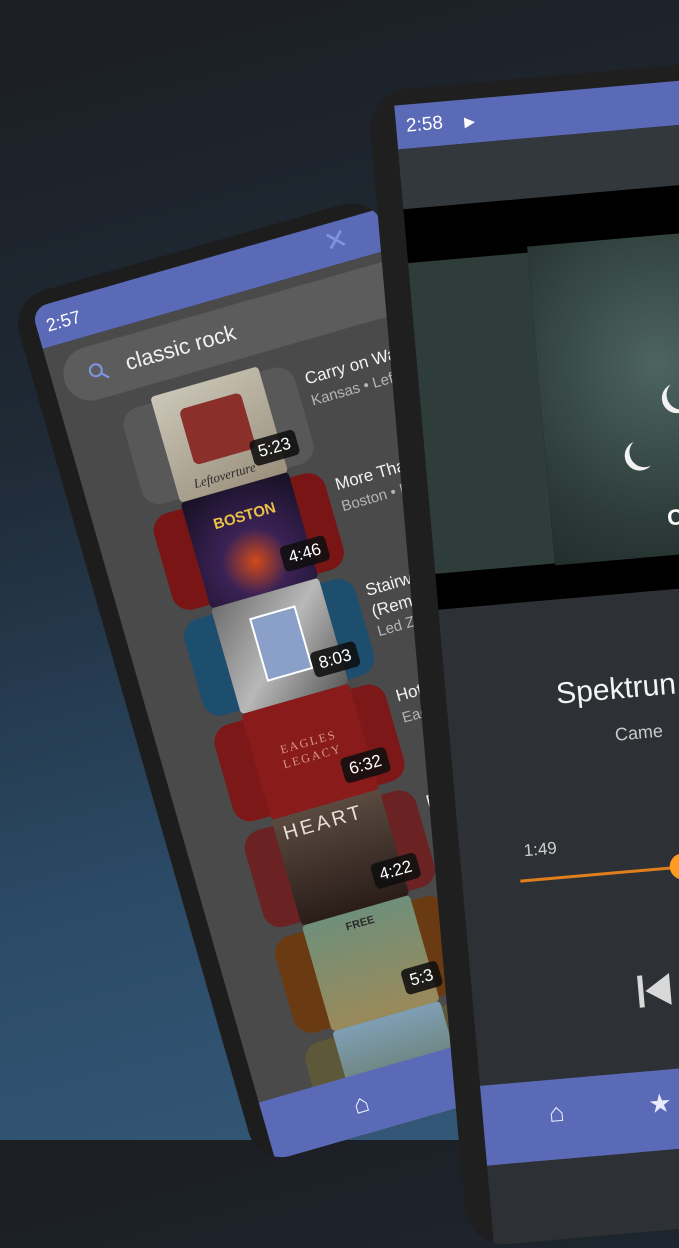 The image size is (679, 1248). I want to click on status-time: 2:57, so click(63, 321).